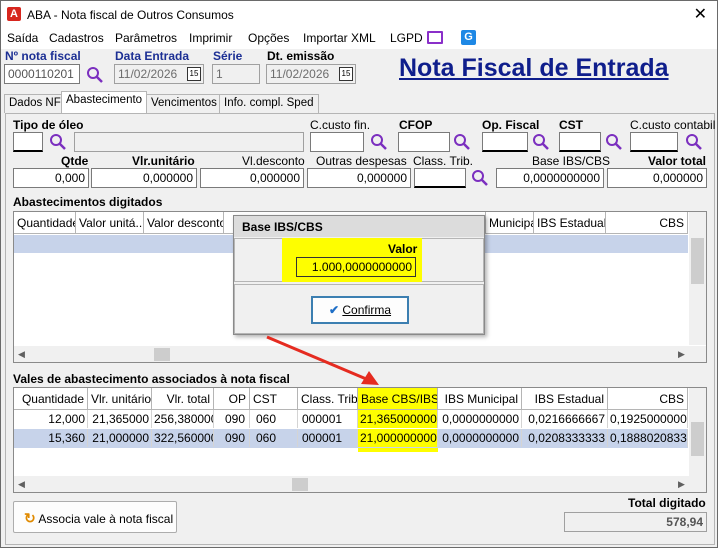 This screenshot has height=548, width=718. Describe the element at coordinates (183, 399) in the screenshot. I see `column-header: Vlr. total` at that location.